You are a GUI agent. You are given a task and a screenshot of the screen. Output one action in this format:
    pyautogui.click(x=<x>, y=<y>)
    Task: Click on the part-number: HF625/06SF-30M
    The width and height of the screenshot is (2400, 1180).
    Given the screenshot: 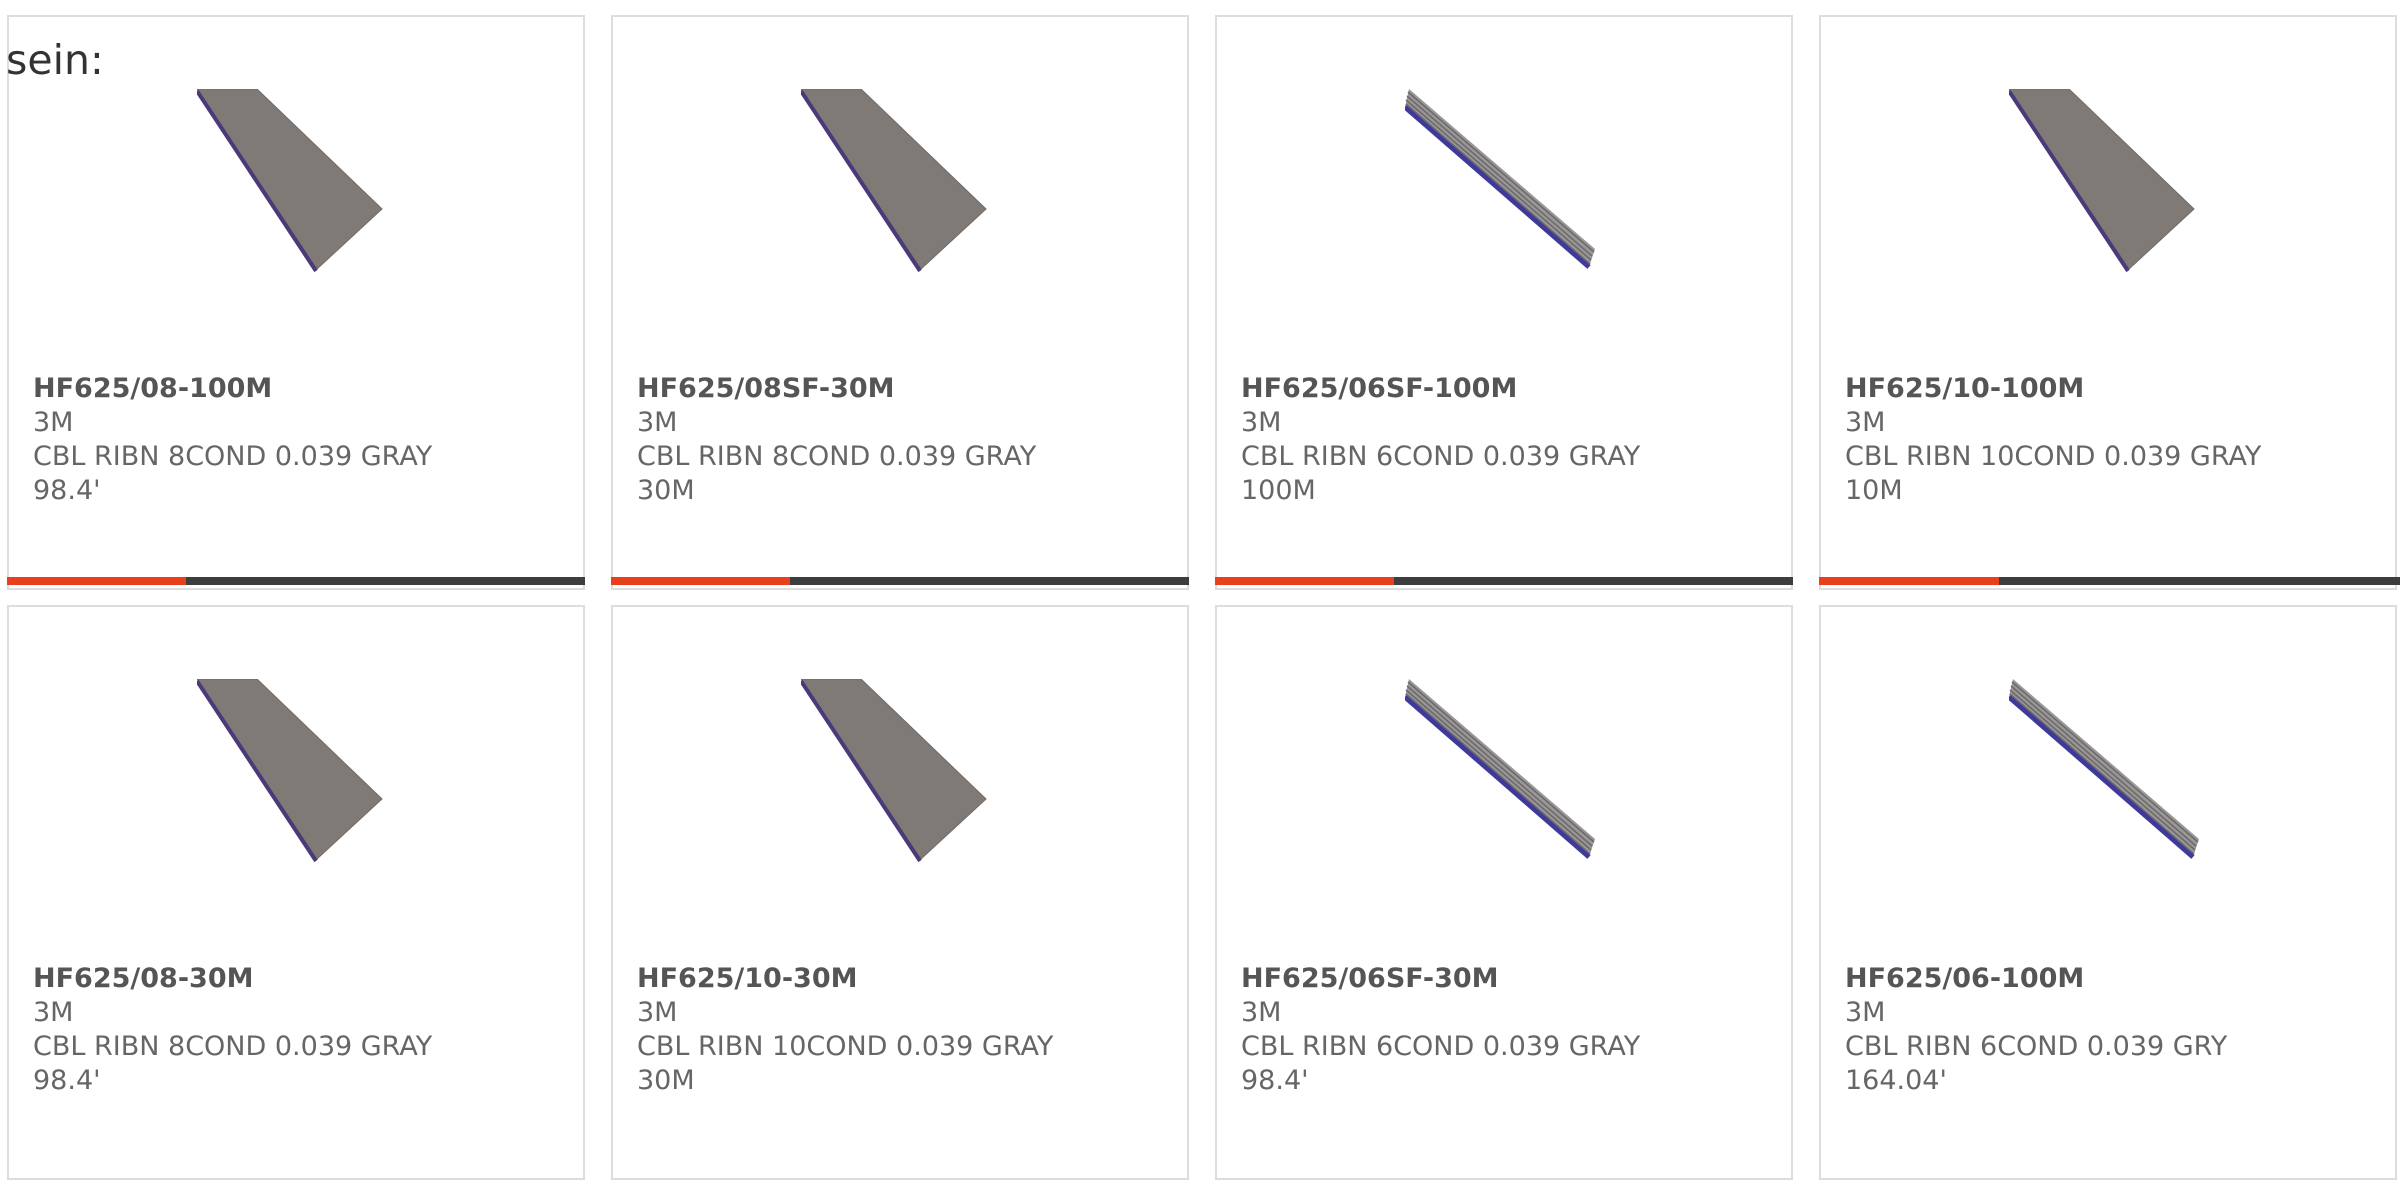 What is the action you would take?
    pyautogui.click(x=1501, y=979)
    